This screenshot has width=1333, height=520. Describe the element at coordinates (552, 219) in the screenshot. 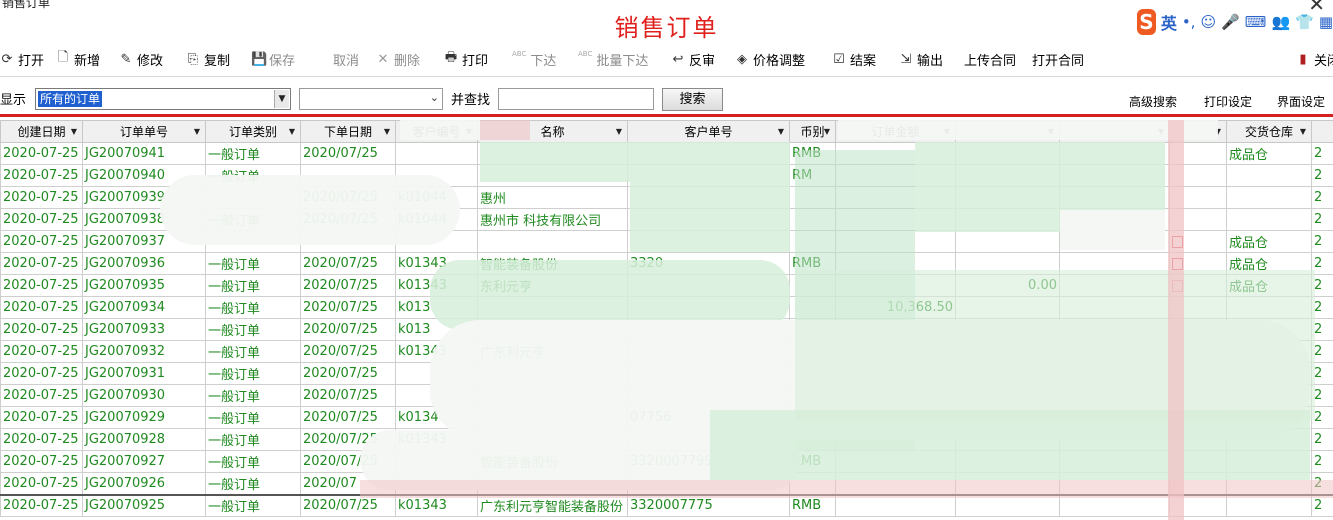

I see `table-cell: 惠州市 科技有限公司` at that location.